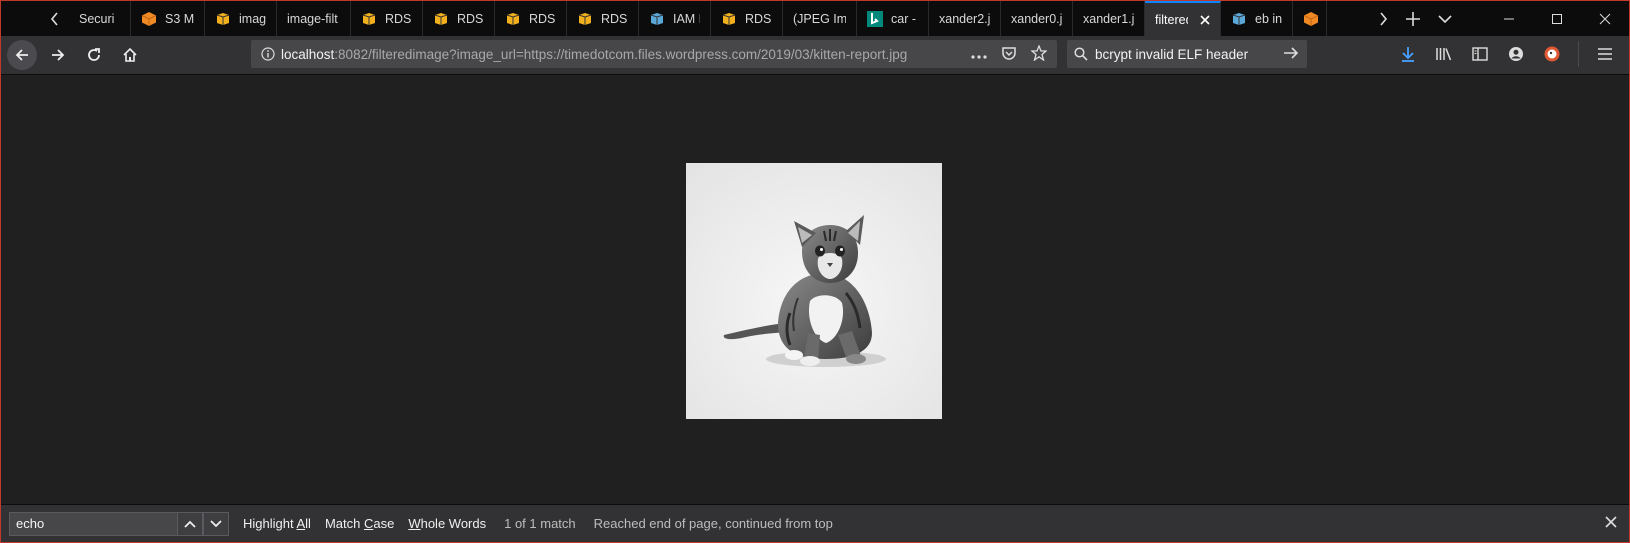 The image size is (1630, 543). I want to click on aws-orange-cube-icon, so click(1311, 19).